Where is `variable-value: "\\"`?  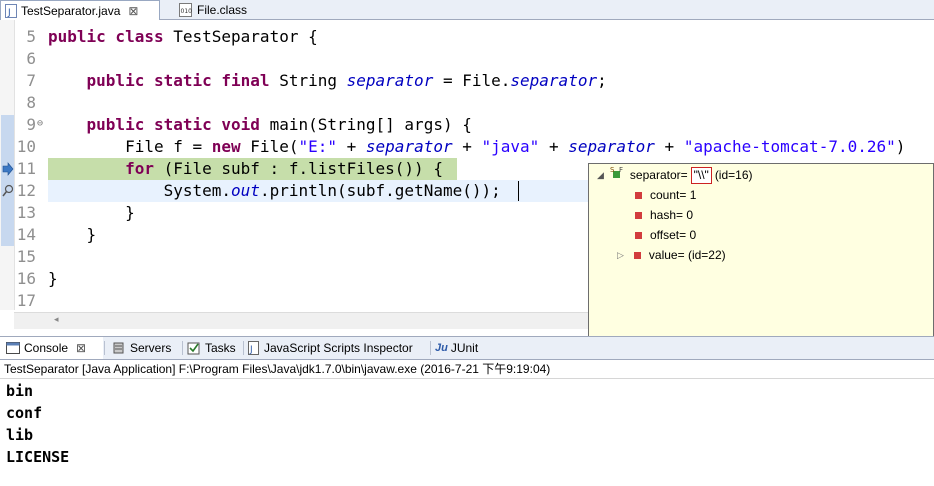 variable-value: "\\" is located at coordinates (701, 175).